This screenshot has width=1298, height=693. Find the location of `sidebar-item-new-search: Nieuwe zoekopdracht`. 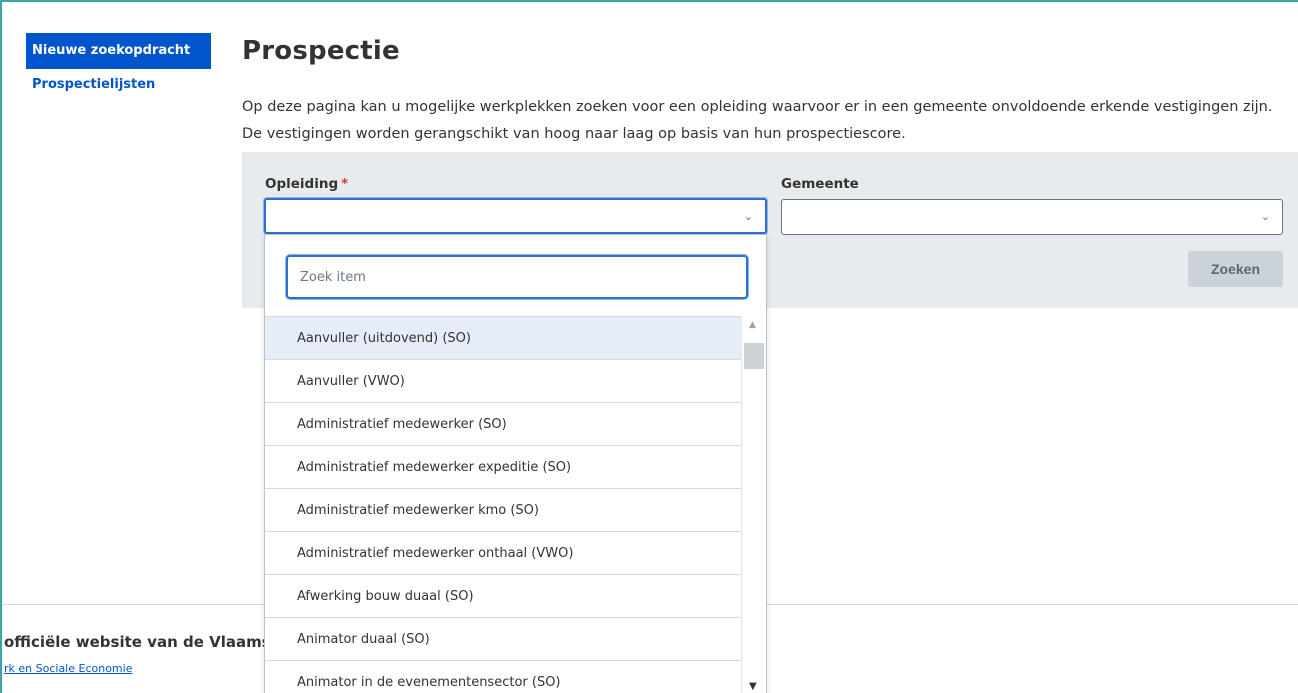

sidebar-item-new-search: Nieuwe zoekopdracht is located at coordinates (118, 51).